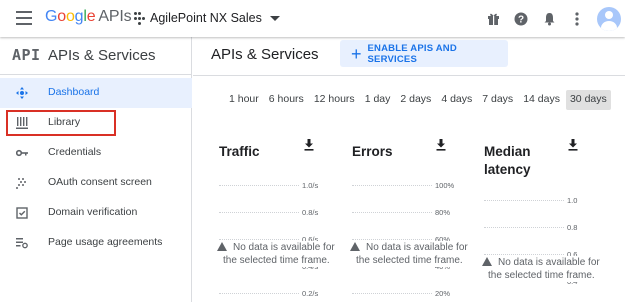 This screenshot has width=625, height=302. I want to click on sidebar-item-credentials: Credentials, so click(96, 153).